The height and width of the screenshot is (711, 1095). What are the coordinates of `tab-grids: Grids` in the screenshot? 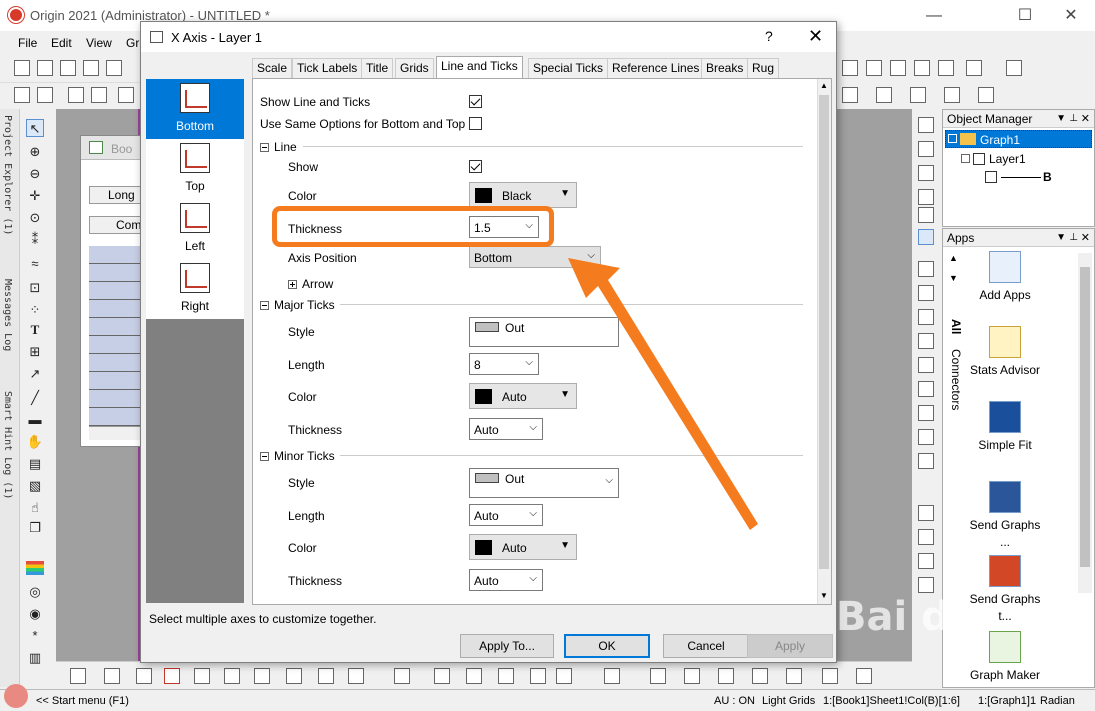 It's located at (414, 68).